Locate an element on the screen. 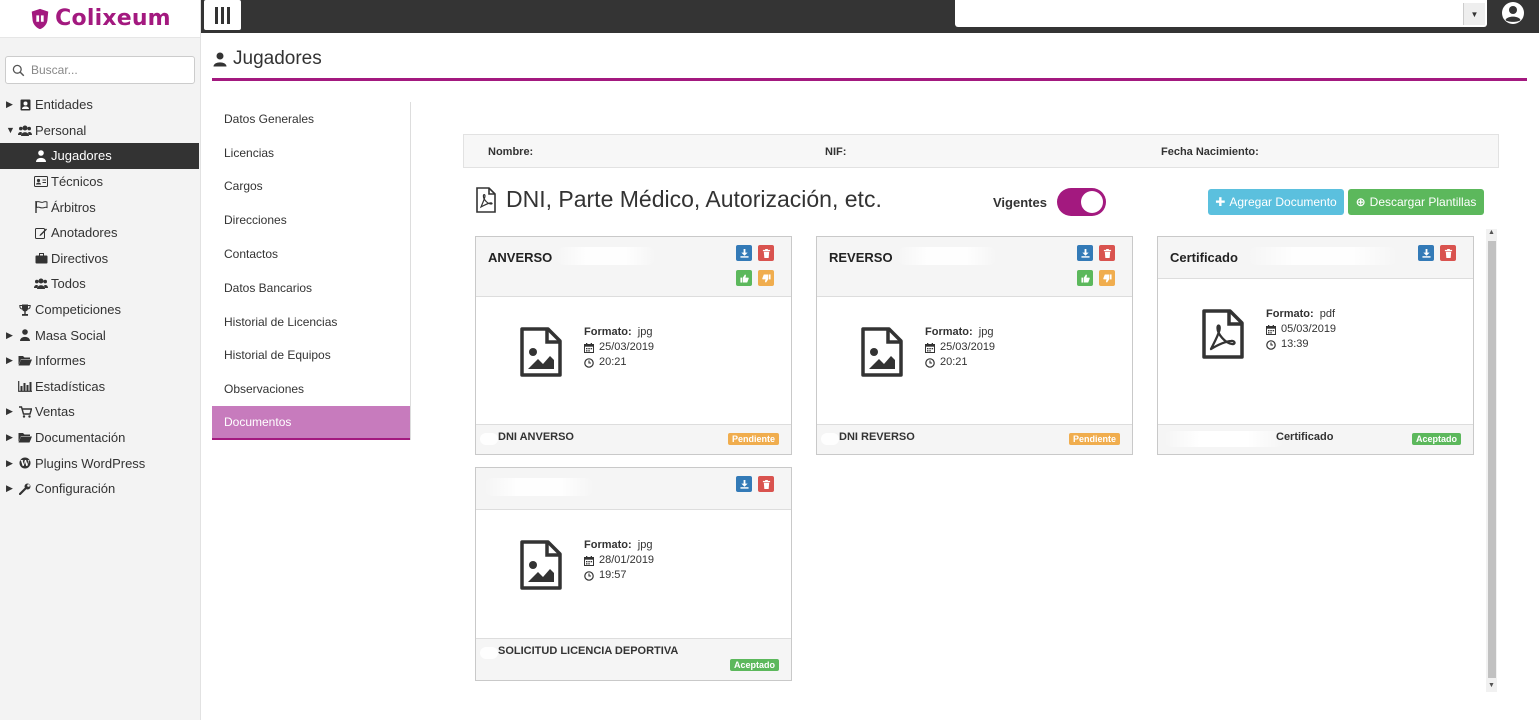  tab-datos-bancarios: Datos Bancarios is located at coordinates (311, 288).